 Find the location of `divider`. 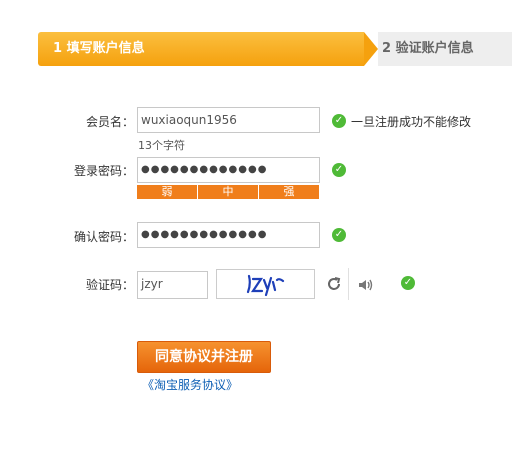

divider is located at coordinates (348, 284).